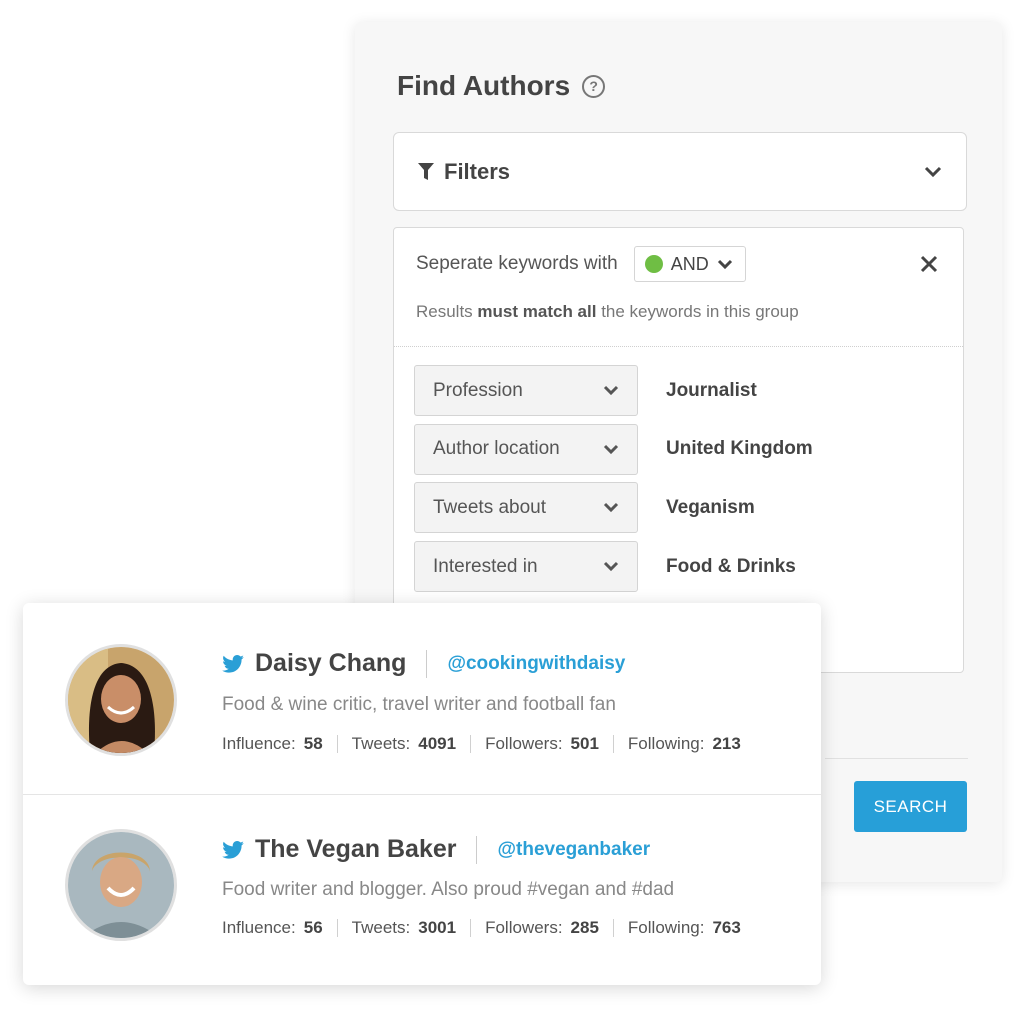 This screenshot has width=1024, height=1010. Describe the element at coordinates (584, 927) in the screenshot. I see `stat-value: 285` at that location.